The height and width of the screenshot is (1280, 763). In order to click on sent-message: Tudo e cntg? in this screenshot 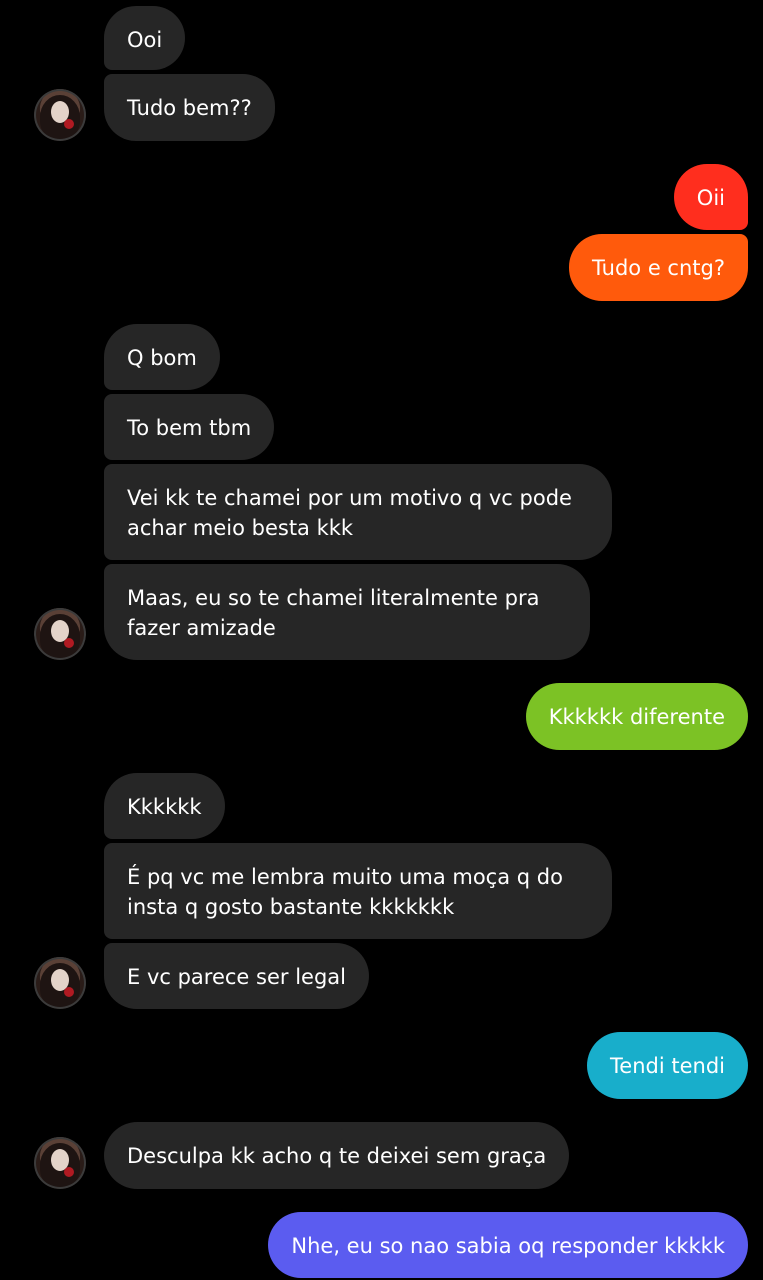, I will do `click(658, 267)`.